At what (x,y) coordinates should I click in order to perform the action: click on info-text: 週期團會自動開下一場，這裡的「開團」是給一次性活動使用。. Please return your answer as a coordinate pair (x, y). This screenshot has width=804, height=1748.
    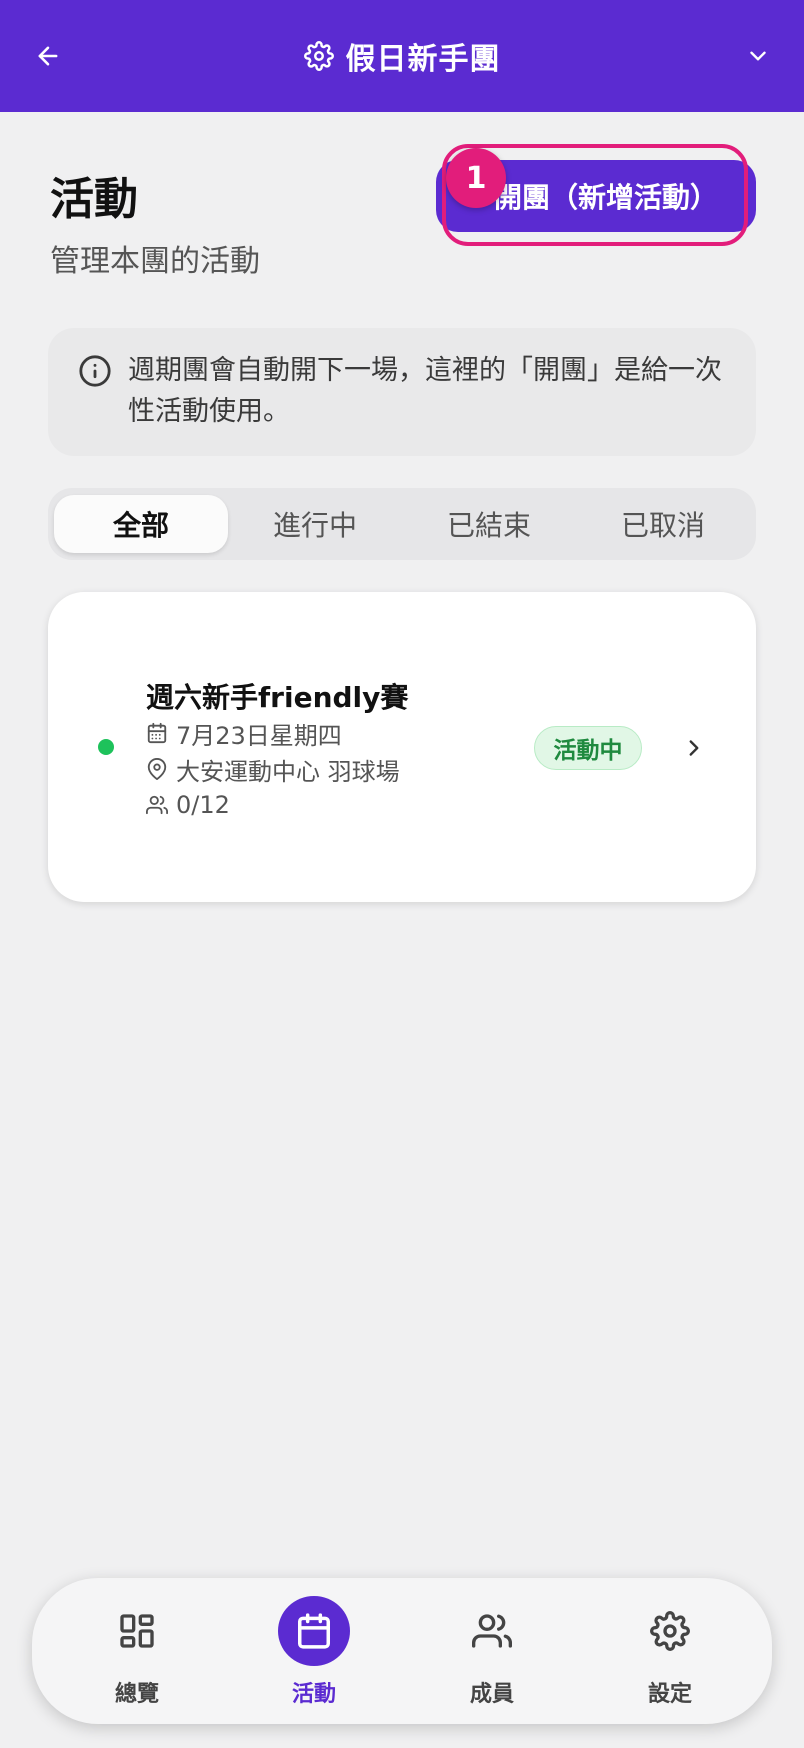
    Looking at the image, I should click on (425, 391).